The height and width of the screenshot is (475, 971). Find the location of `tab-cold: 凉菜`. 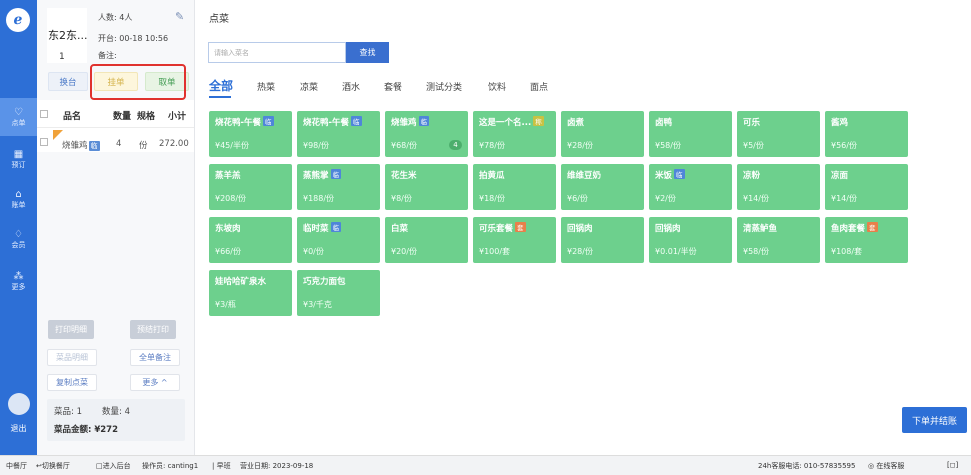

tab-cold: 凉菜 is located at coordinates (309, 86).